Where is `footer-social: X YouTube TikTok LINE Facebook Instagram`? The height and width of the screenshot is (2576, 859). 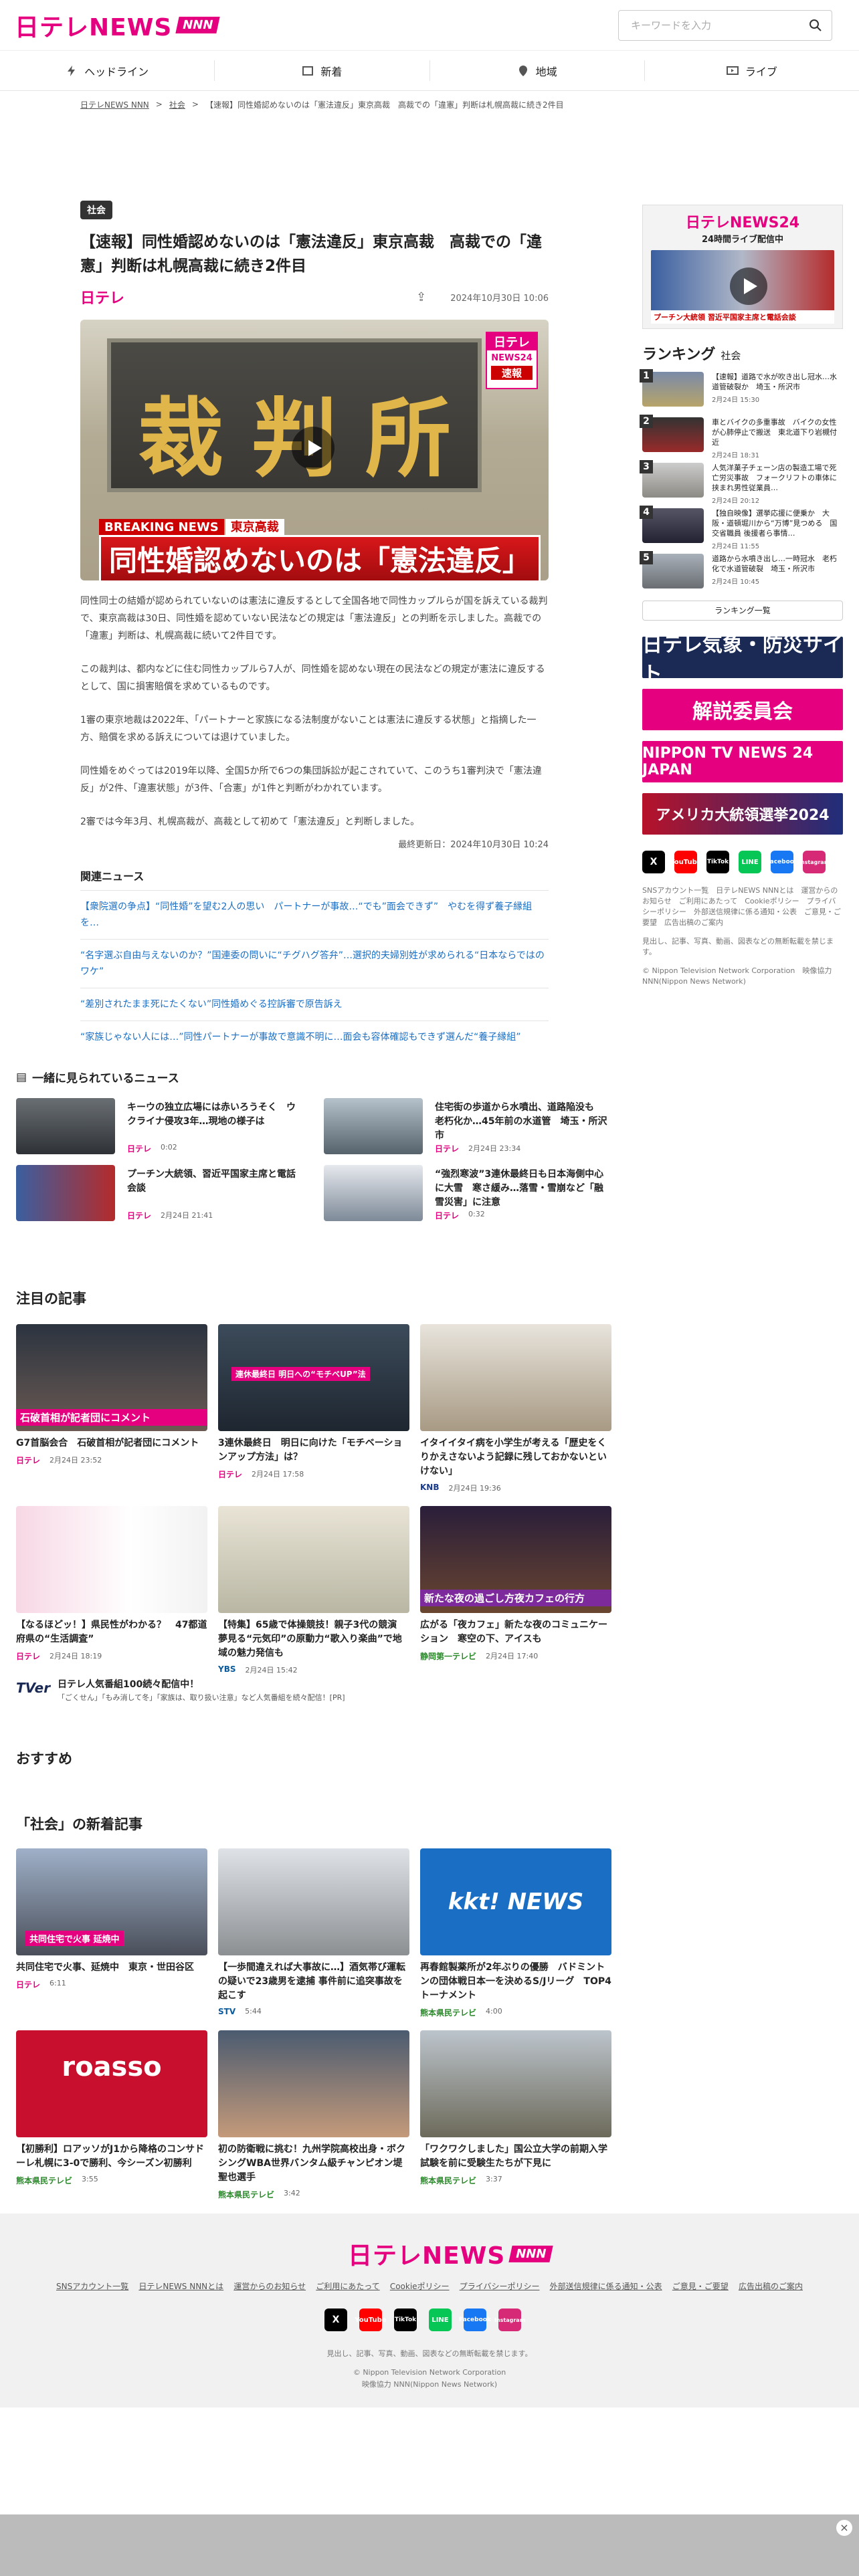
footer-social: X YouTube TikTok LINE Facebook Instagram is located at coordinates (424, 2320).